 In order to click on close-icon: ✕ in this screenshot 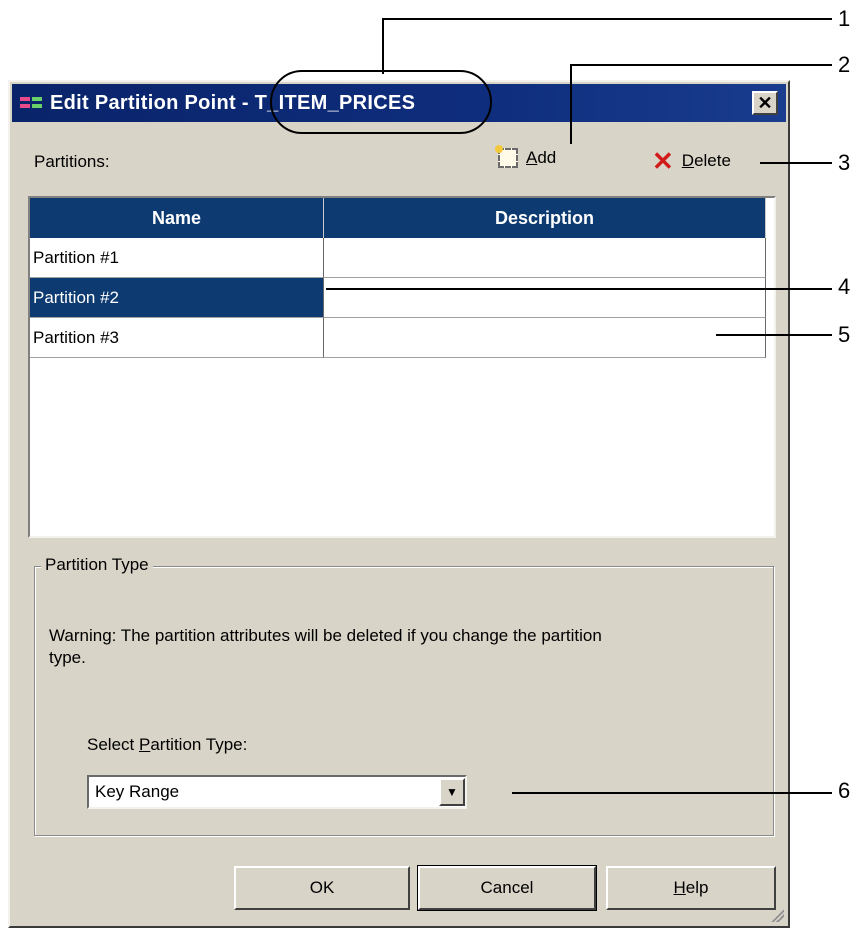, I will do `click(765, 103)`.